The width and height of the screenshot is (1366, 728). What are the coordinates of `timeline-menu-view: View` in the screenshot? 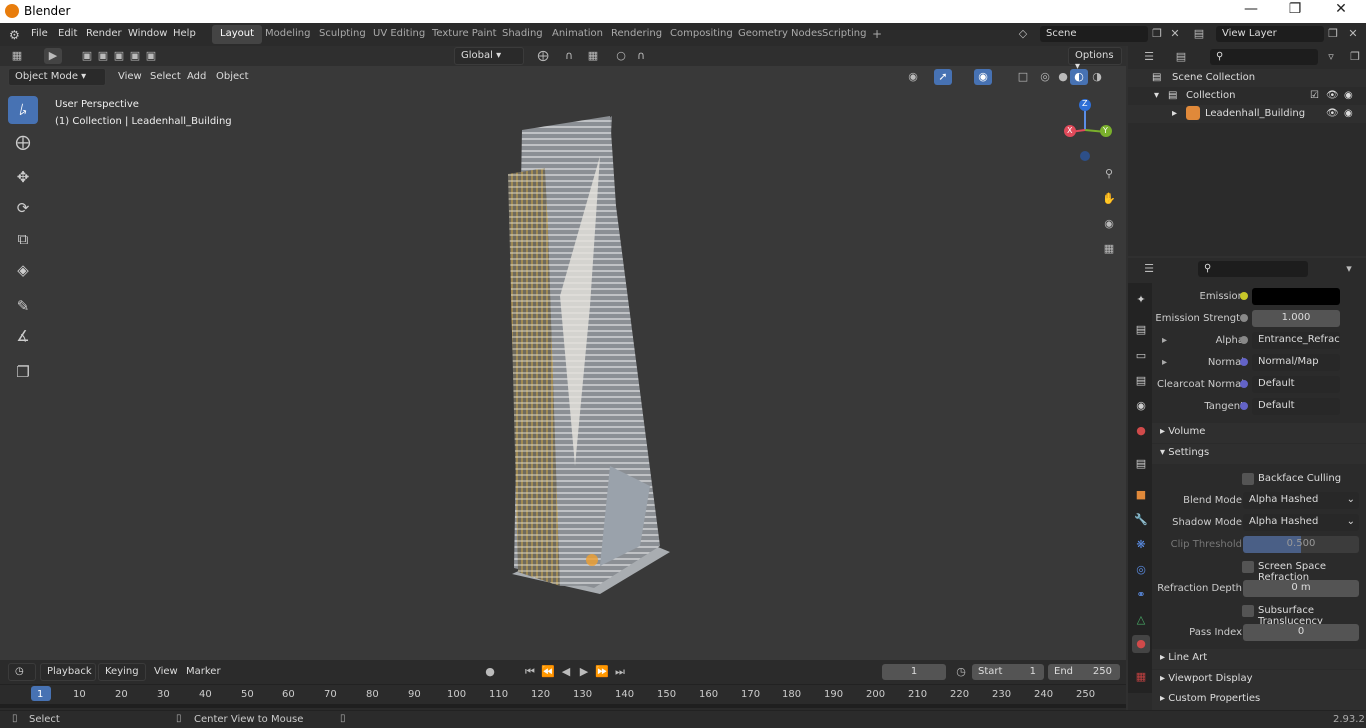 It's located at (166, 671).